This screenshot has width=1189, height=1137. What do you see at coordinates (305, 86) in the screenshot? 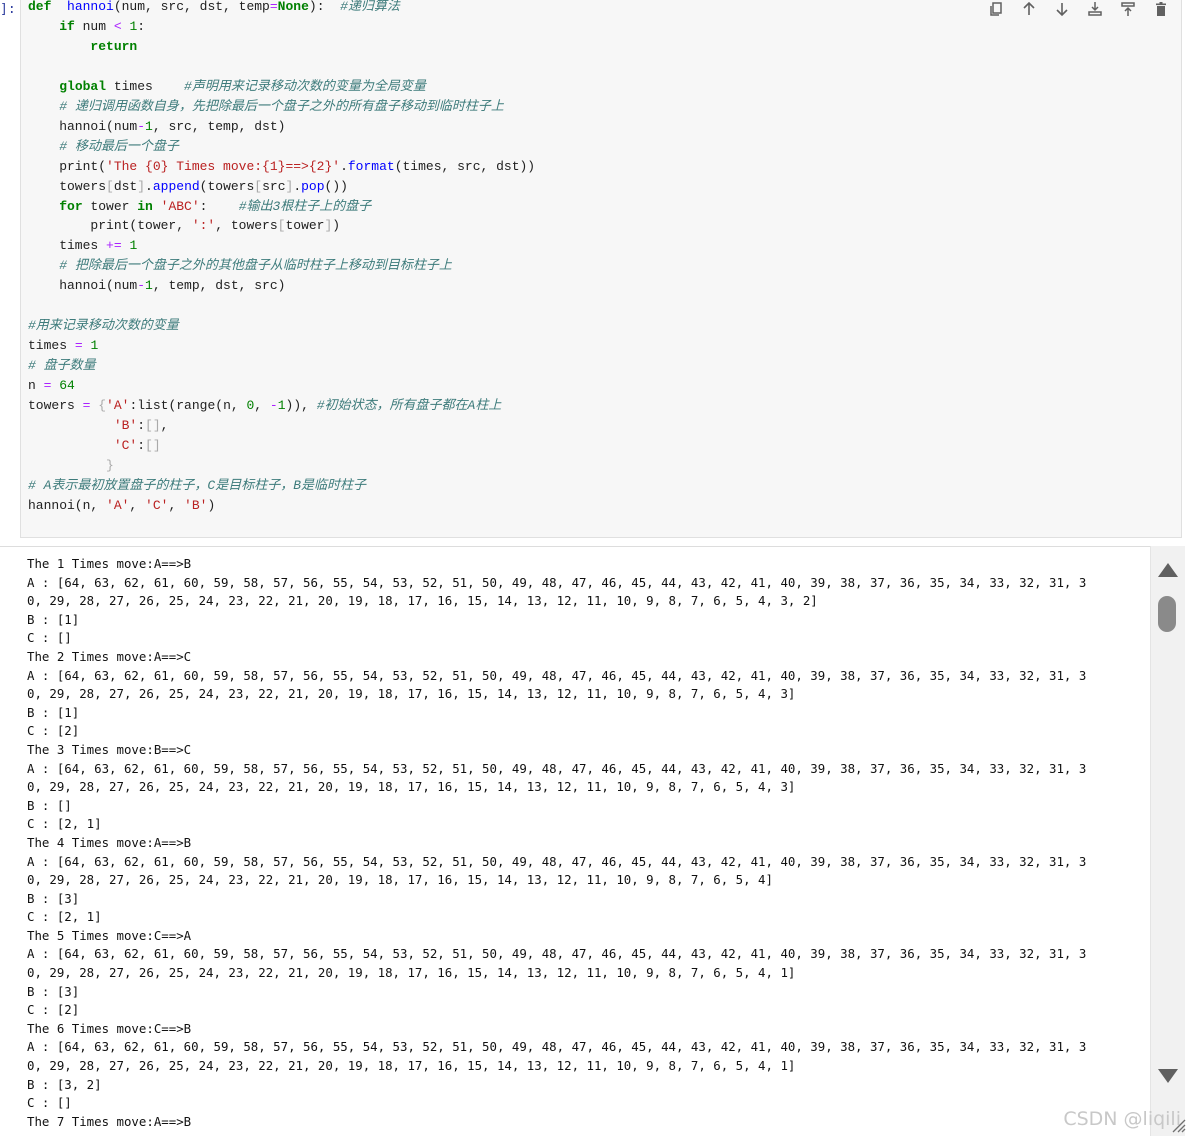
I see `code-token: #声明用来记录移动次数的变量为全局变量` at bounding box center [305, 86].